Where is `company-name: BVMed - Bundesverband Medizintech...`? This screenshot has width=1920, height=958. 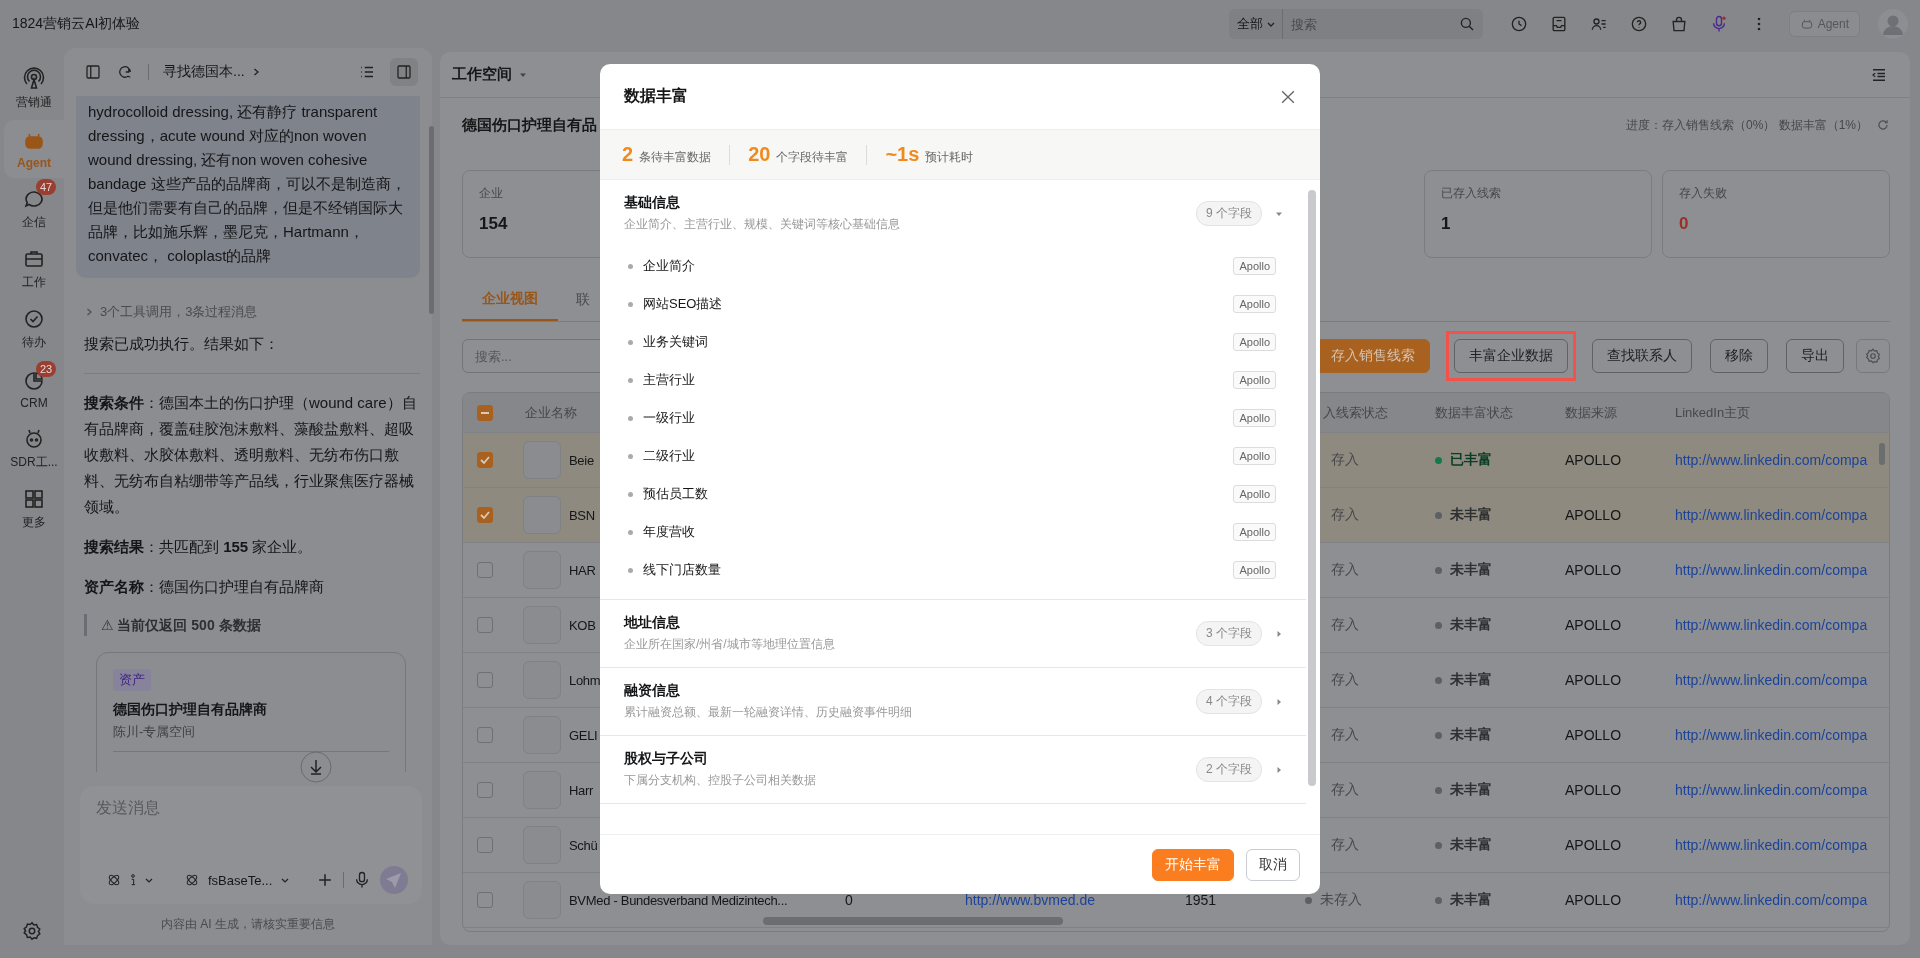 company-name: BVMed - Bundesverband Medizintech... is located at coordinates (678, 900).